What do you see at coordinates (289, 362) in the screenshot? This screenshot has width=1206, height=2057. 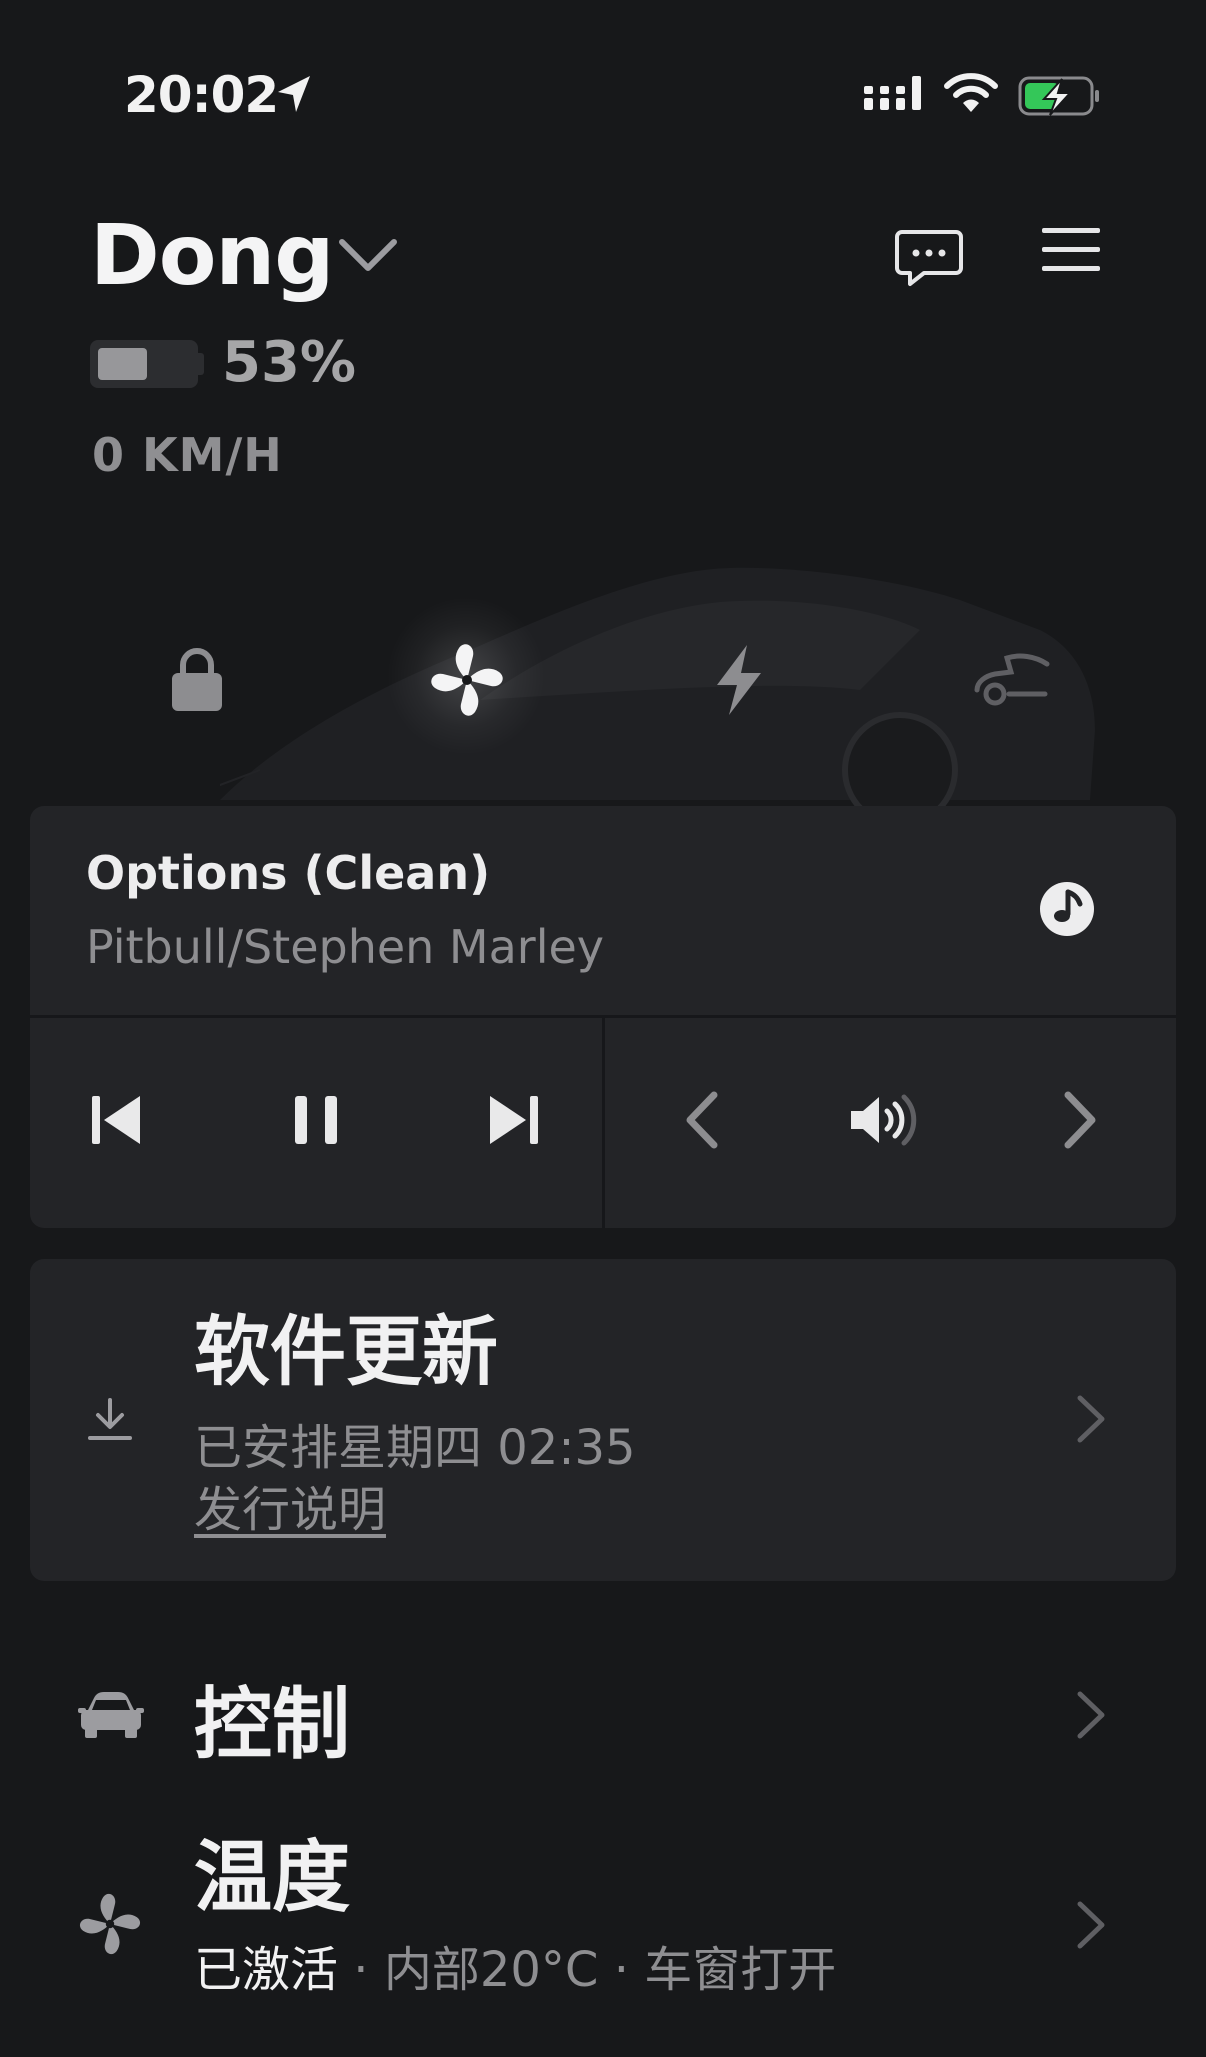 I see `battery-percent: 53%` at bounding box center [289, 362].